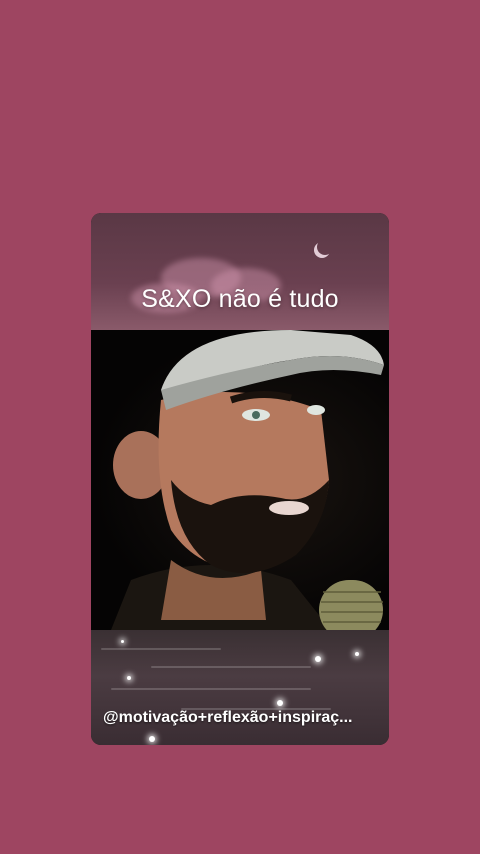 The height and width of the screenshot is (854, 480). Describe the element at coordinates (240, 271) in the screenshot. I see `sky-banner: S&XO não é tudo` at that location.